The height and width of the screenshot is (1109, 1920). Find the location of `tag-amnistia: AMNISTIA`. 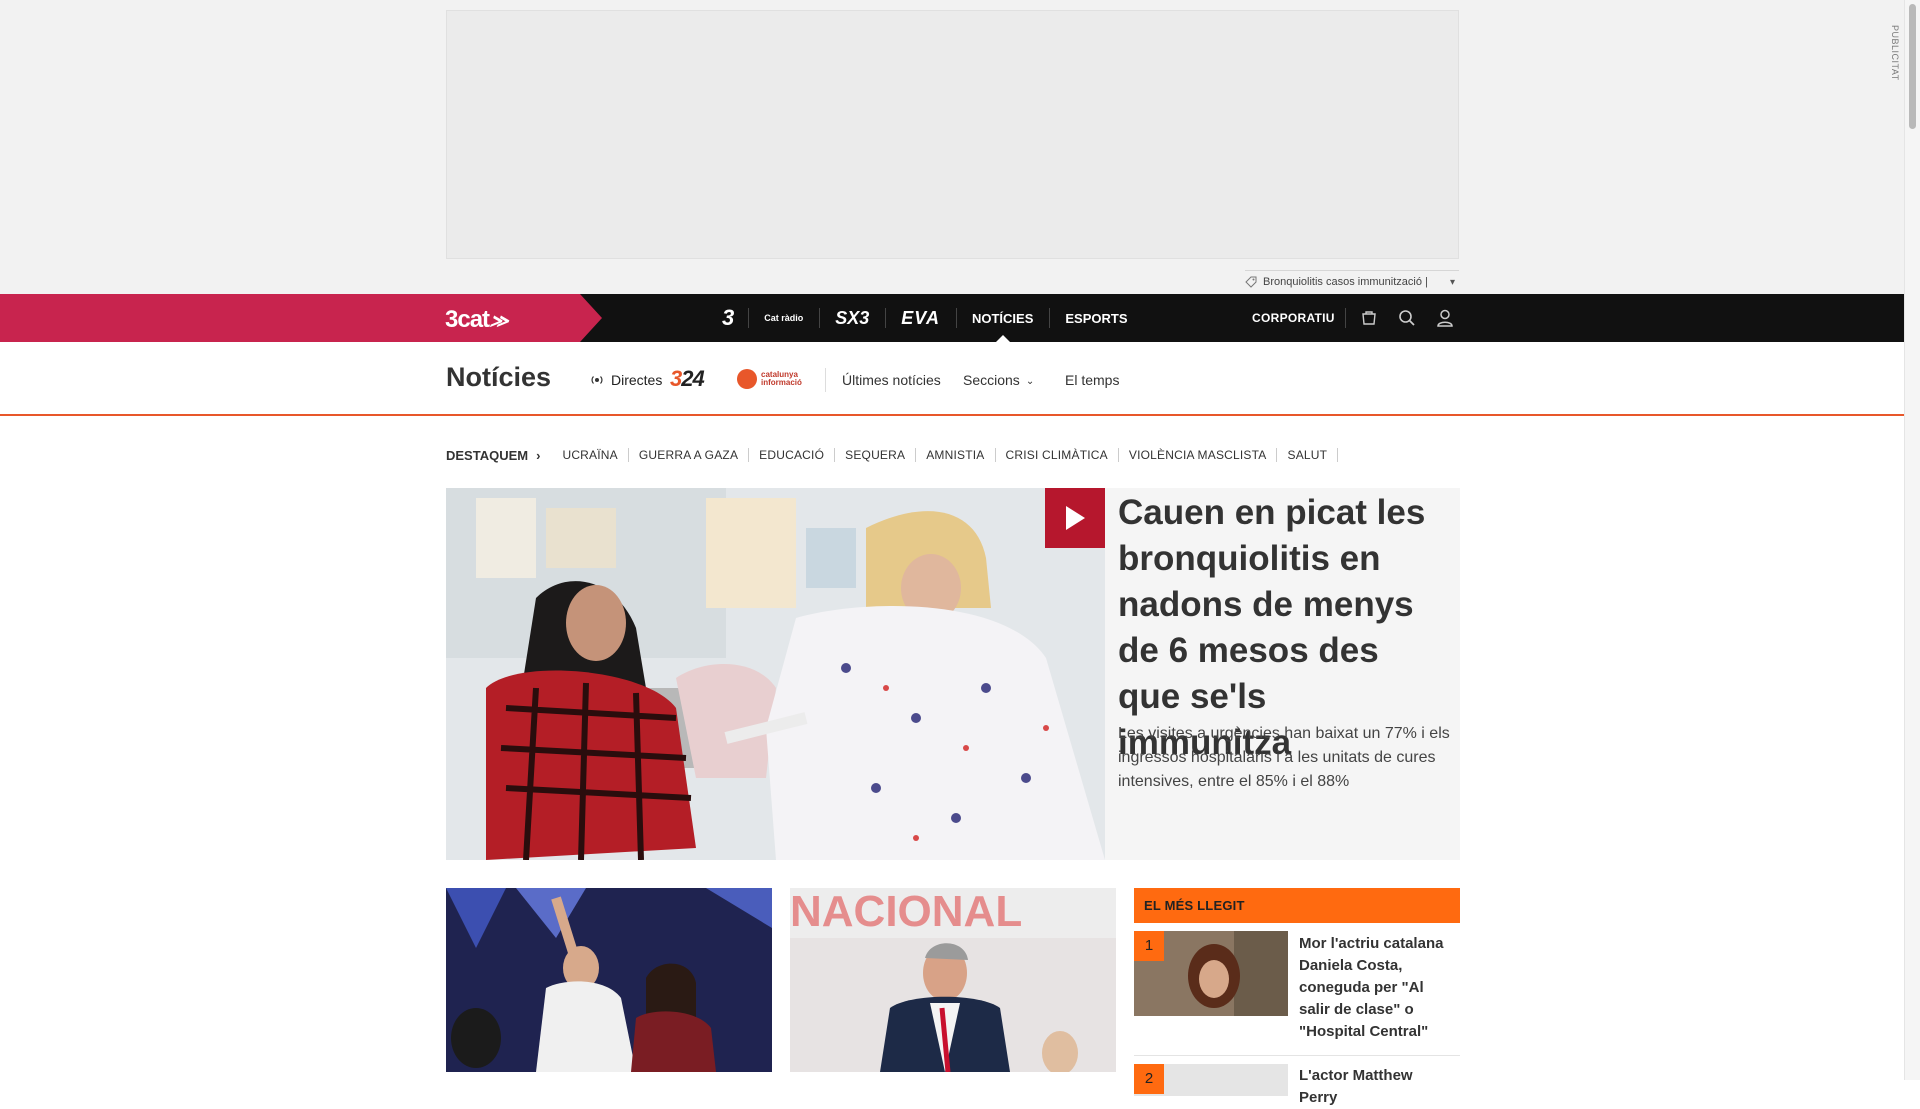

tag-amnistia: AMNISTIA is located at coordinates (956, 455).